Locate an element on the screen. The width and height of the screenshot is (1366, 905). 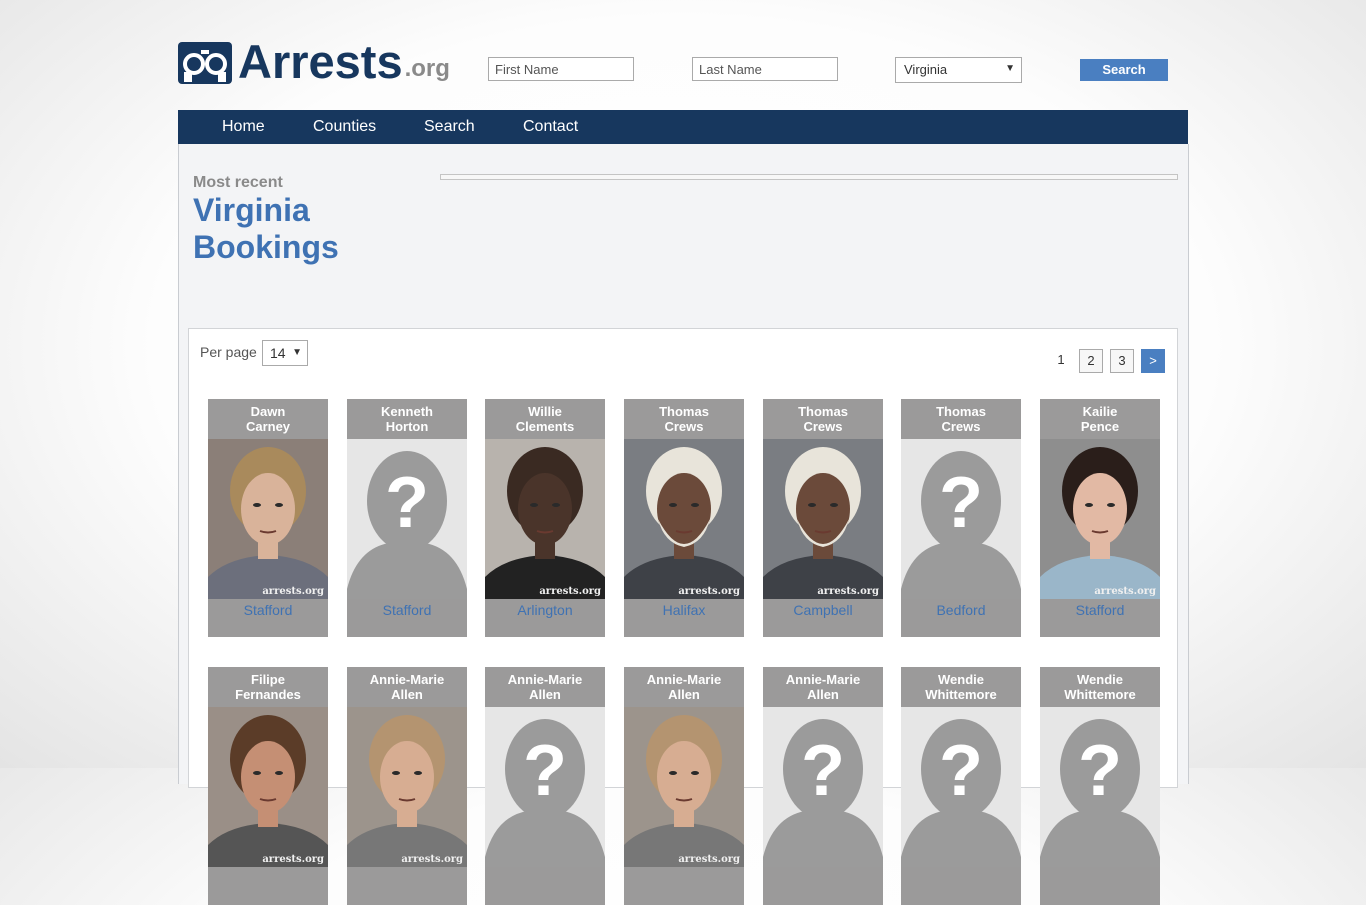
booking-county-link: Bedford is located at coordinates (961, 610).